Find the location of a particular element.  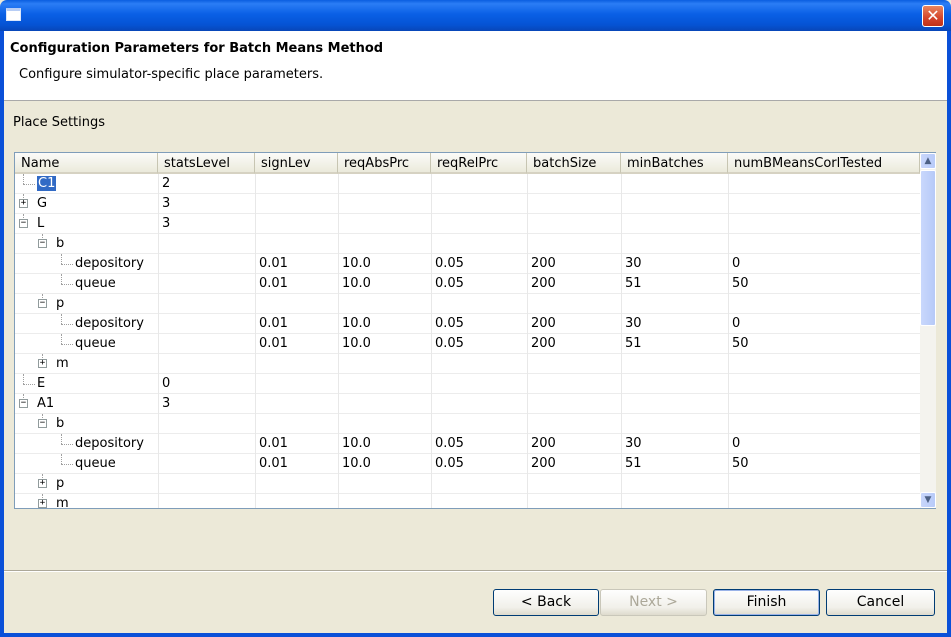

vertical-scrollbar: ▲ ▼ is located at coordinates (928, 330).